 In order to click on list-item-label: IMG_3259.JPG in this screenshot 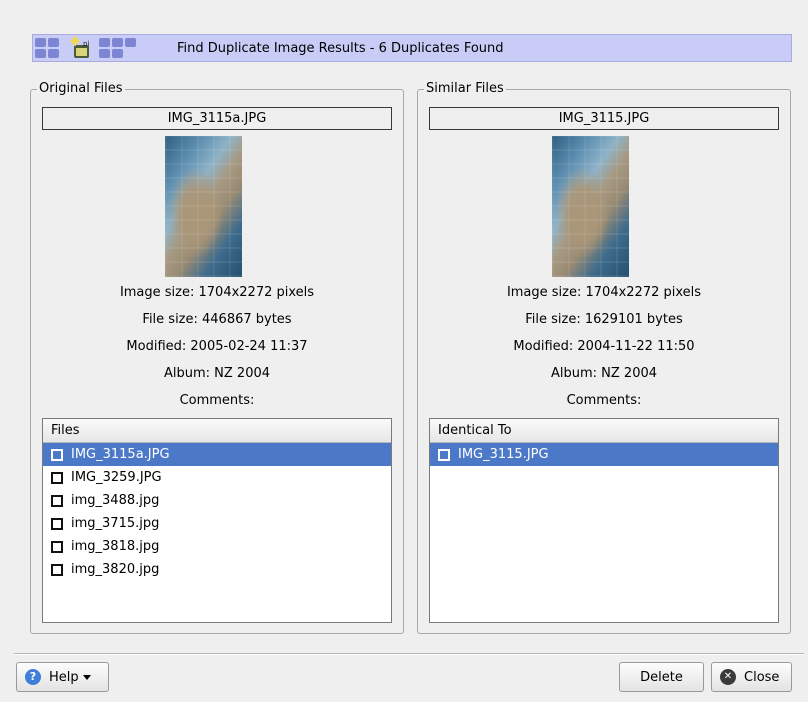, I will do `click(116, 477)`.